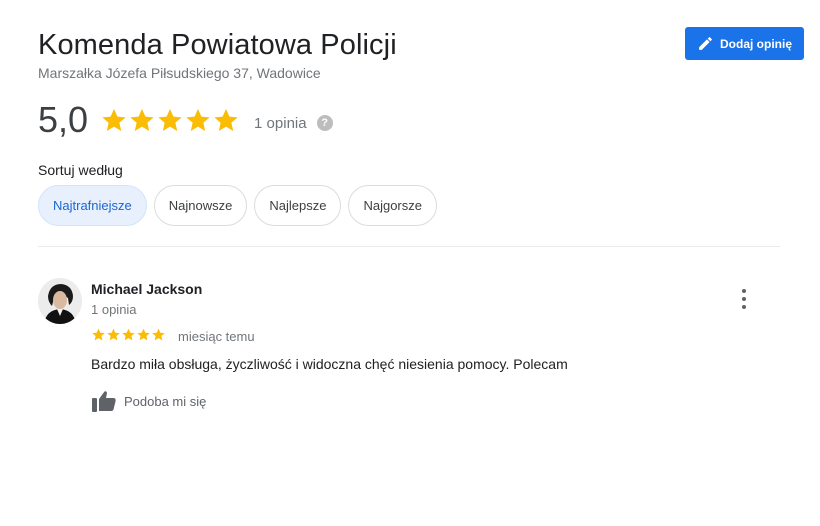 This screenshot has width=820, height=526. I want to click on rating-stars, so click(170, 120).